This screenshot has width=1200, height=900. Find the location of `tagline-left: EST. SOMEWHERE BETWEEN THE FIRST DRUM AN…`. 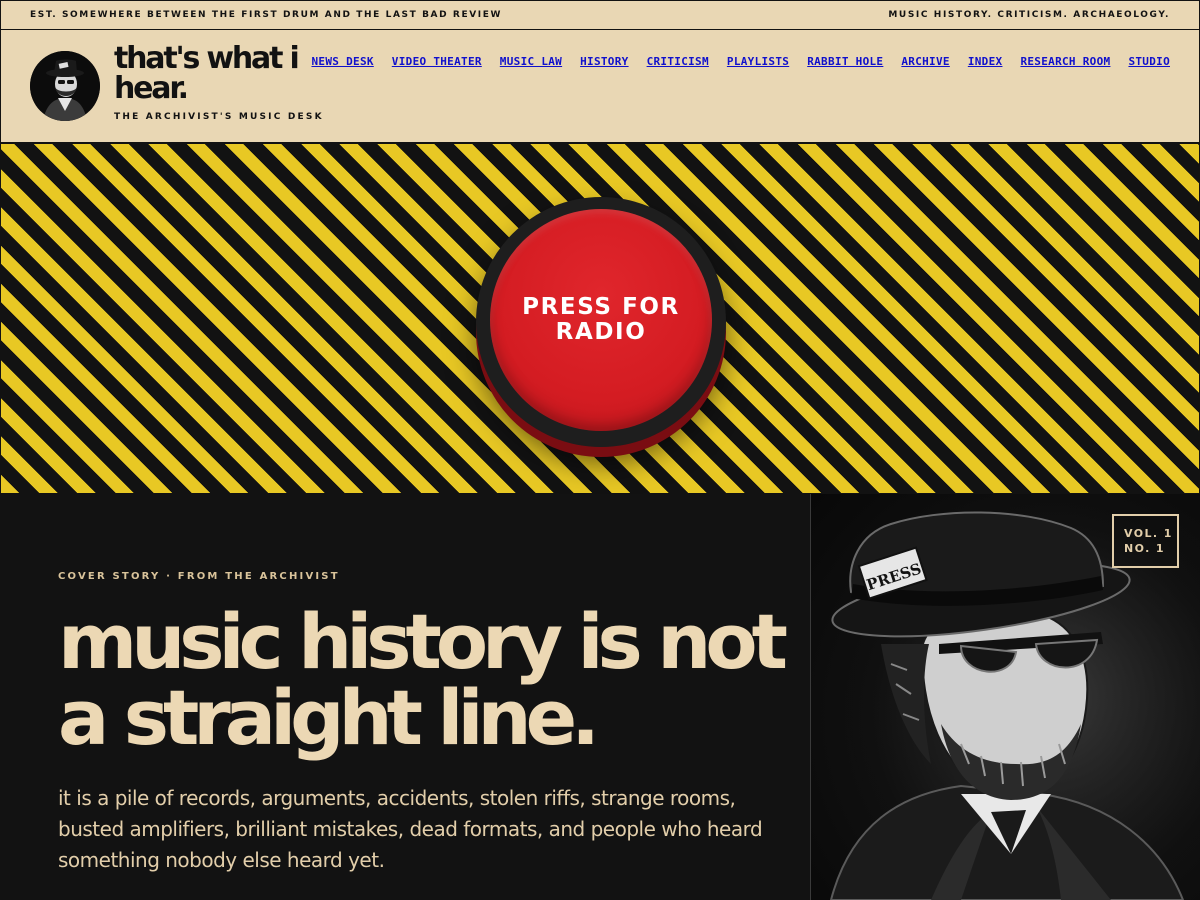

tagline-left: EST. SOMEWHERE BETWEEN THE FIRST DRUM AN… is located at coordinates (266, 15).